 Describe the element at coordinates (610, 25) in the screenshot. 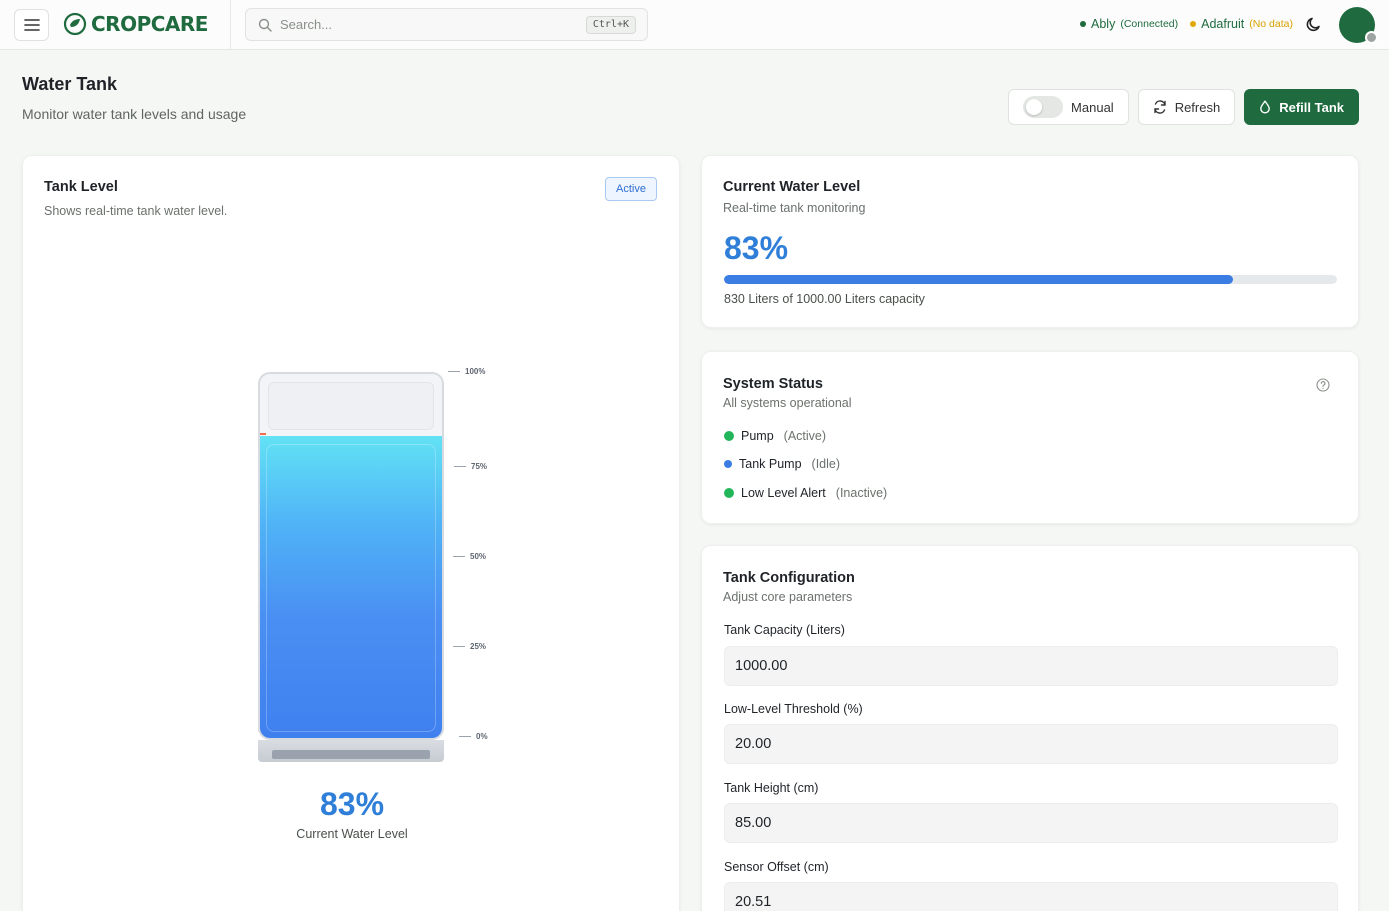

I see `search-shortcut: Ctrl+K` at that location.